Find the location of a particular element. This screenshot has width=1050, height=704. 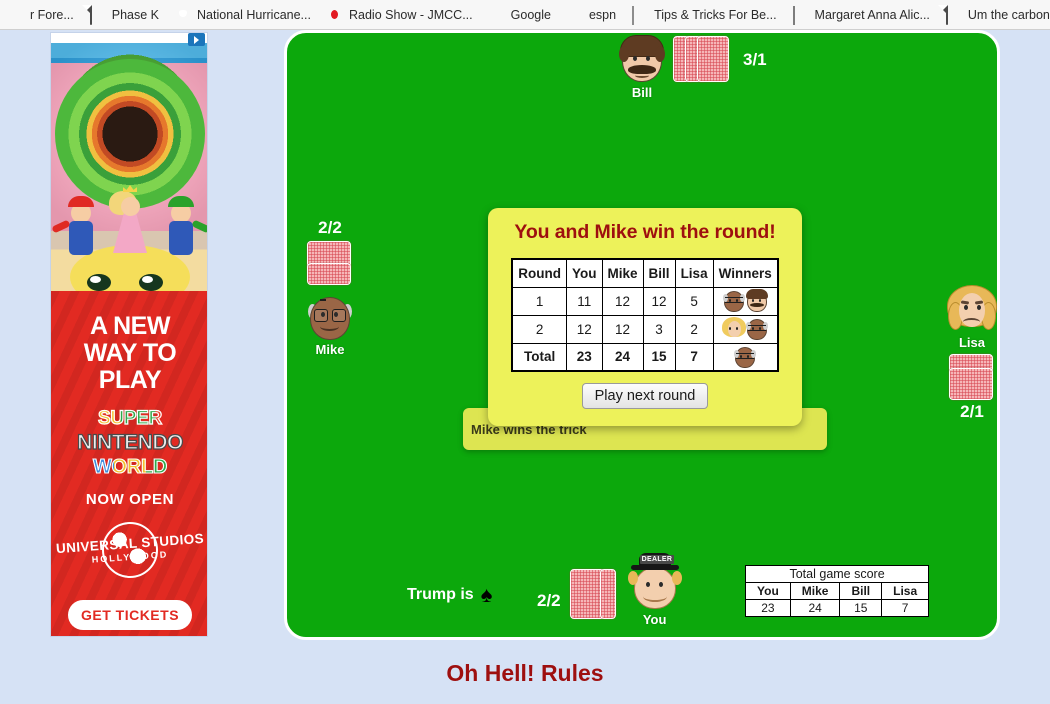

bill-cards is located at coordinates (704, 60).